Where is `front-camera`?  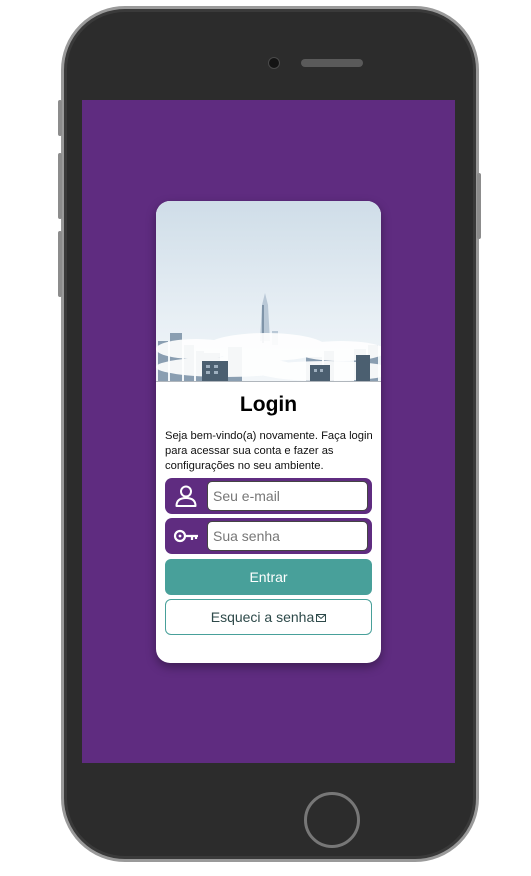
front-camera is located at coordinates (274, 63).